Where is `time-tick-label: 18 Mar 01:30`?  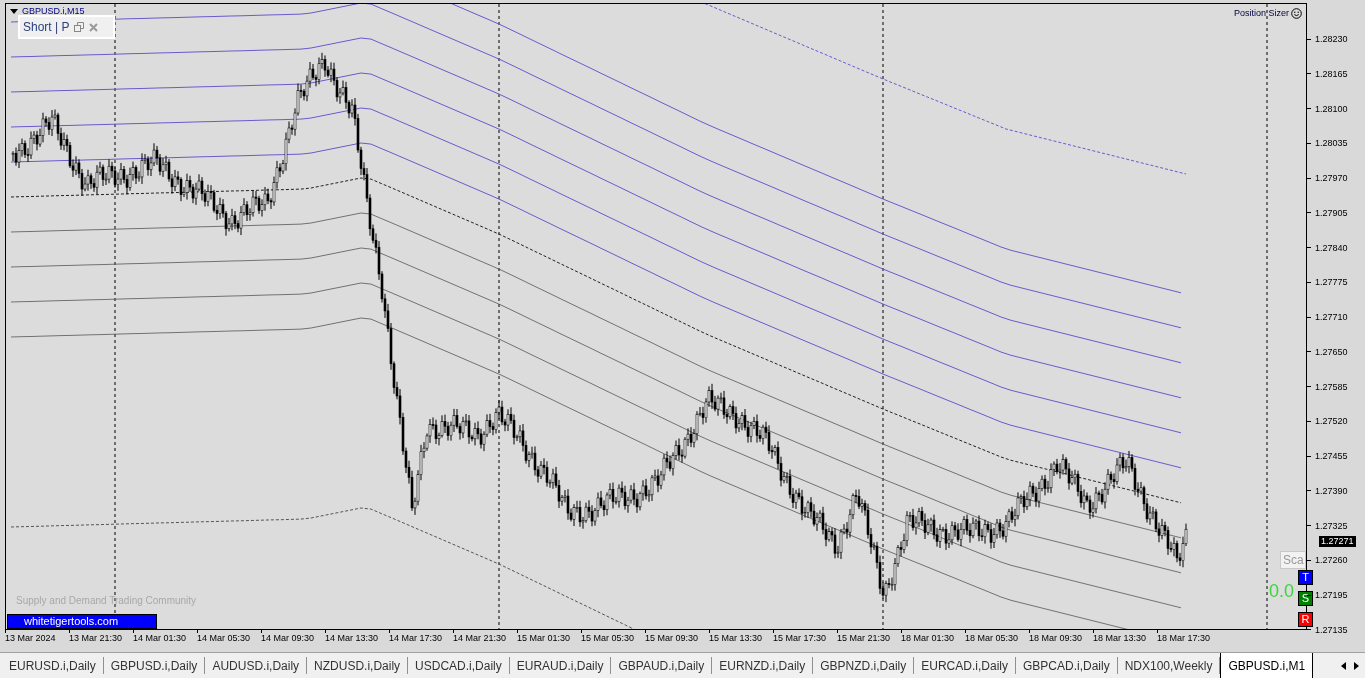
time-tick-label: 18 Mar 01:30 is located at coordinates (928, 638).